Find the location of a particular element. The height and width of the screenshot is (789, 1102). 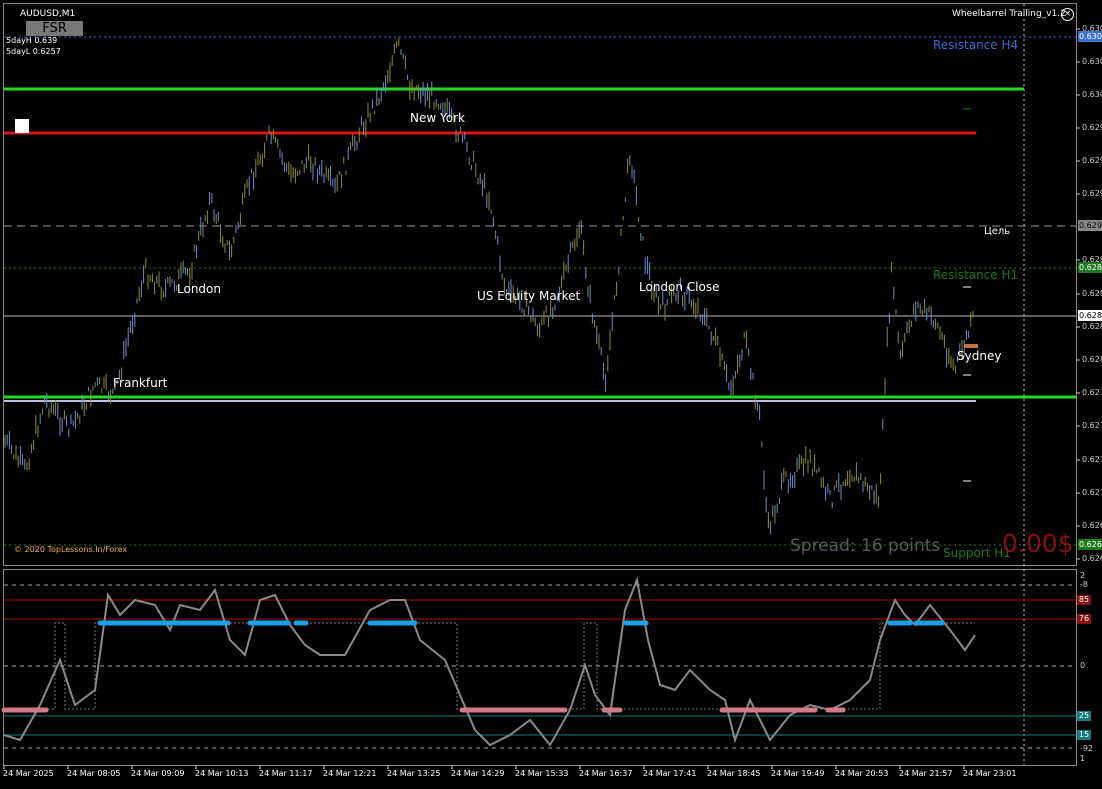

ind-scale-label: 1 is located at coordinates (1083, 758).